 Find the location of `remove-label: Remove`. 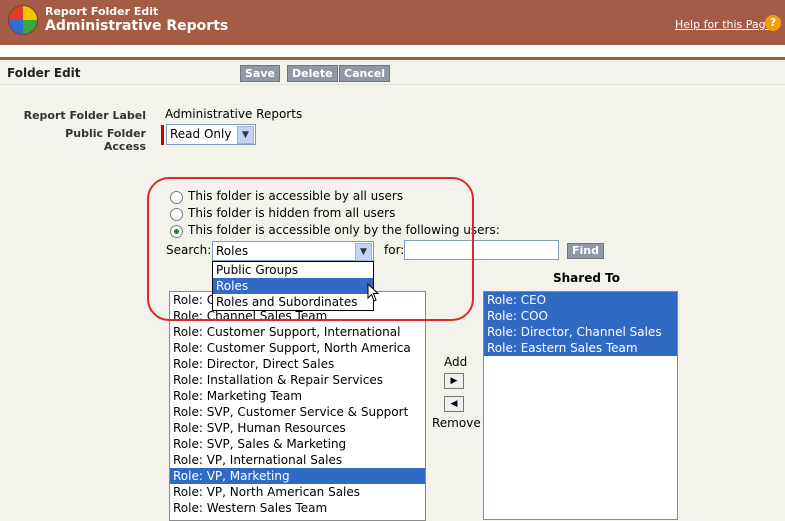

remove-label: Remove is located at coordinates (456, 423).